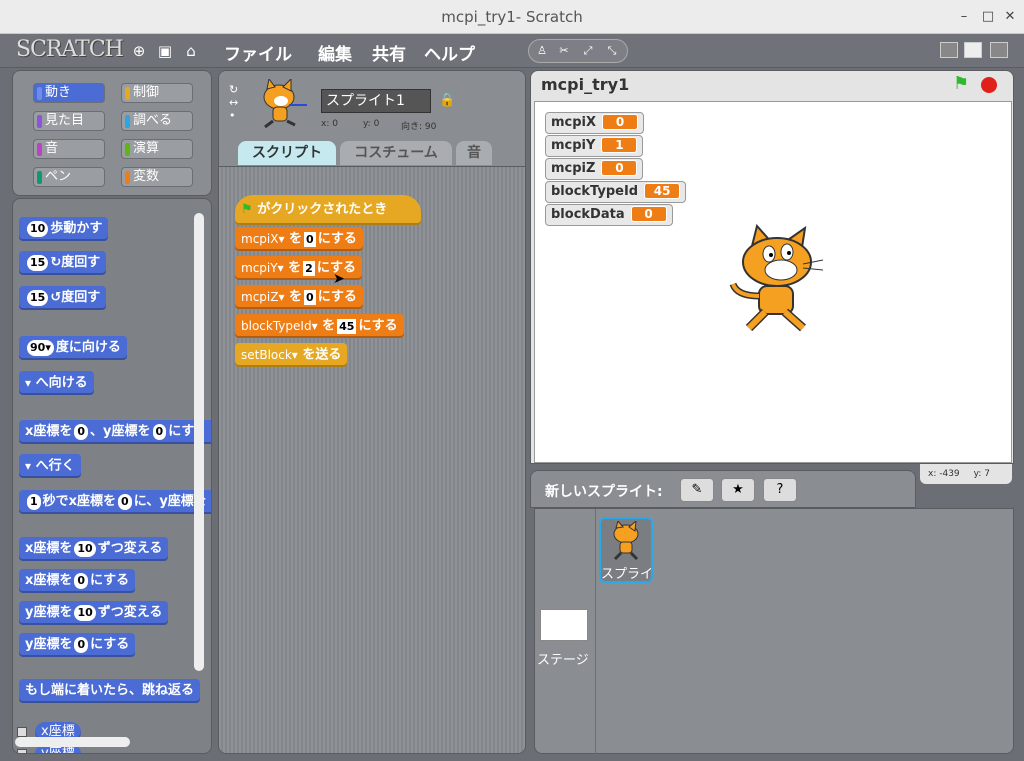  Describe the element at coordinates (73, 348) in the screenshot. I see `point-direction-block: 90▾ 度に向ける` at that location.